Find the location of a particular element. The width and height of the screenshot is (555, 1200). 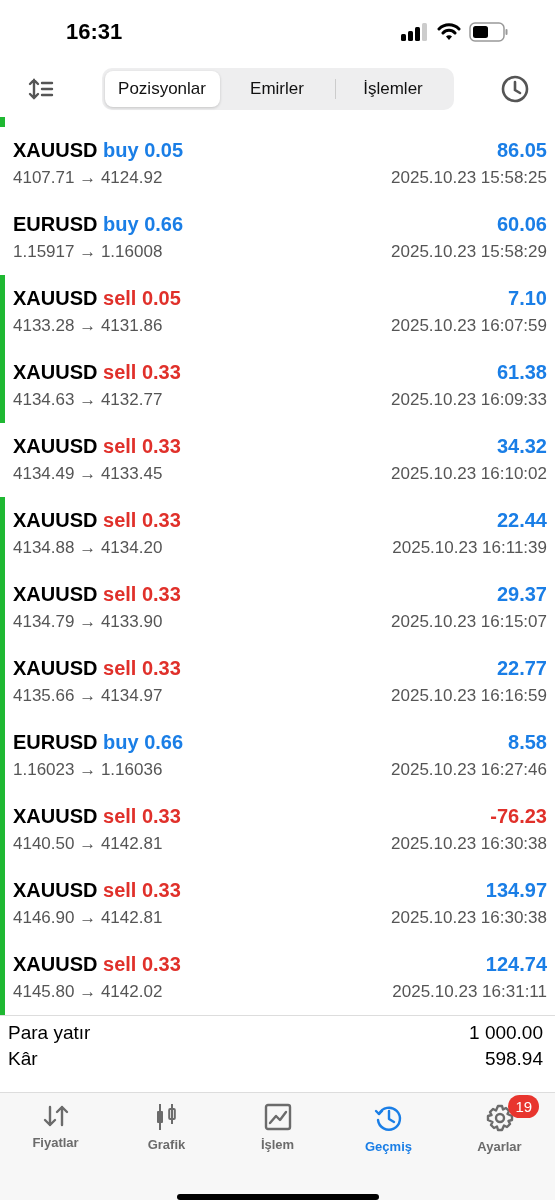

trade-prices: 4140.50 → 4142.81 is located at coordinates (88, 844).